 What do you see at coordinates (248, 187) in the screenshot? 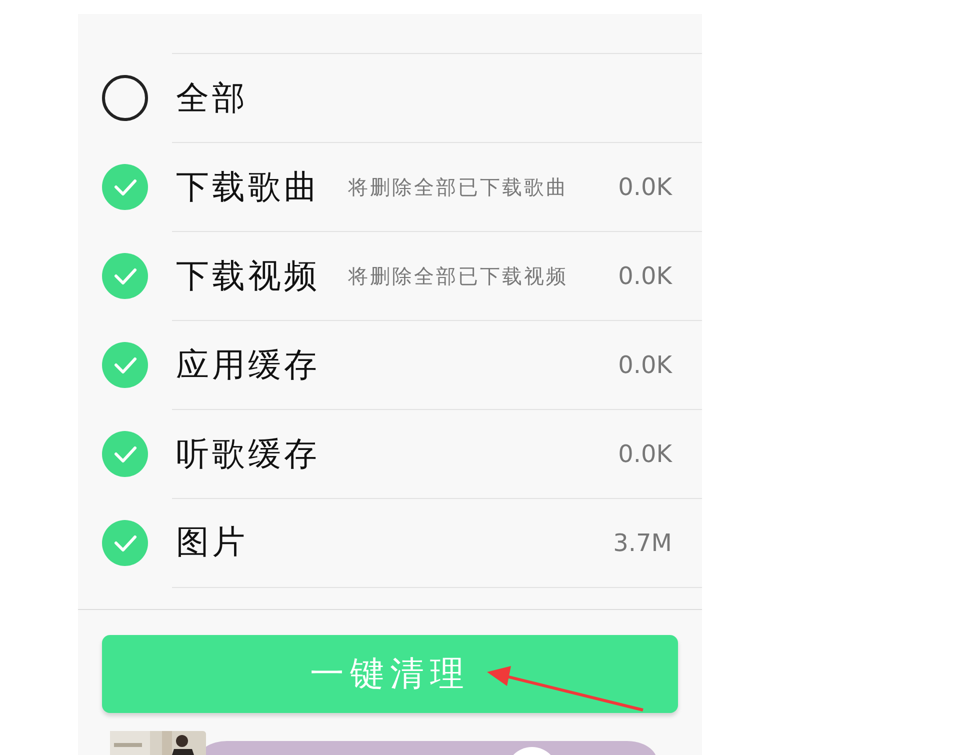
I see `item-label: 下载歌曲` at bounding box center [248, 187].